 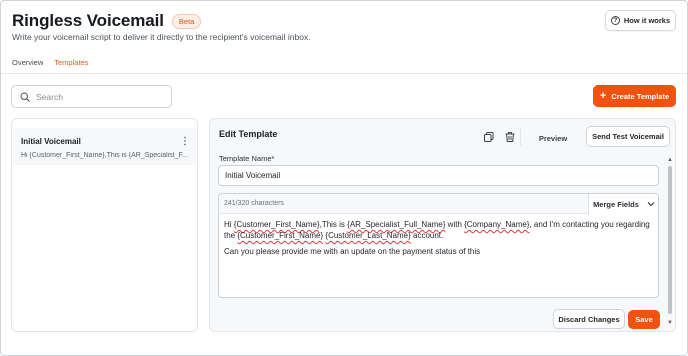 What do you see at coordinates (25, 96) in the screenshot?
I see `search-icon` at bounding box center [25, 96].